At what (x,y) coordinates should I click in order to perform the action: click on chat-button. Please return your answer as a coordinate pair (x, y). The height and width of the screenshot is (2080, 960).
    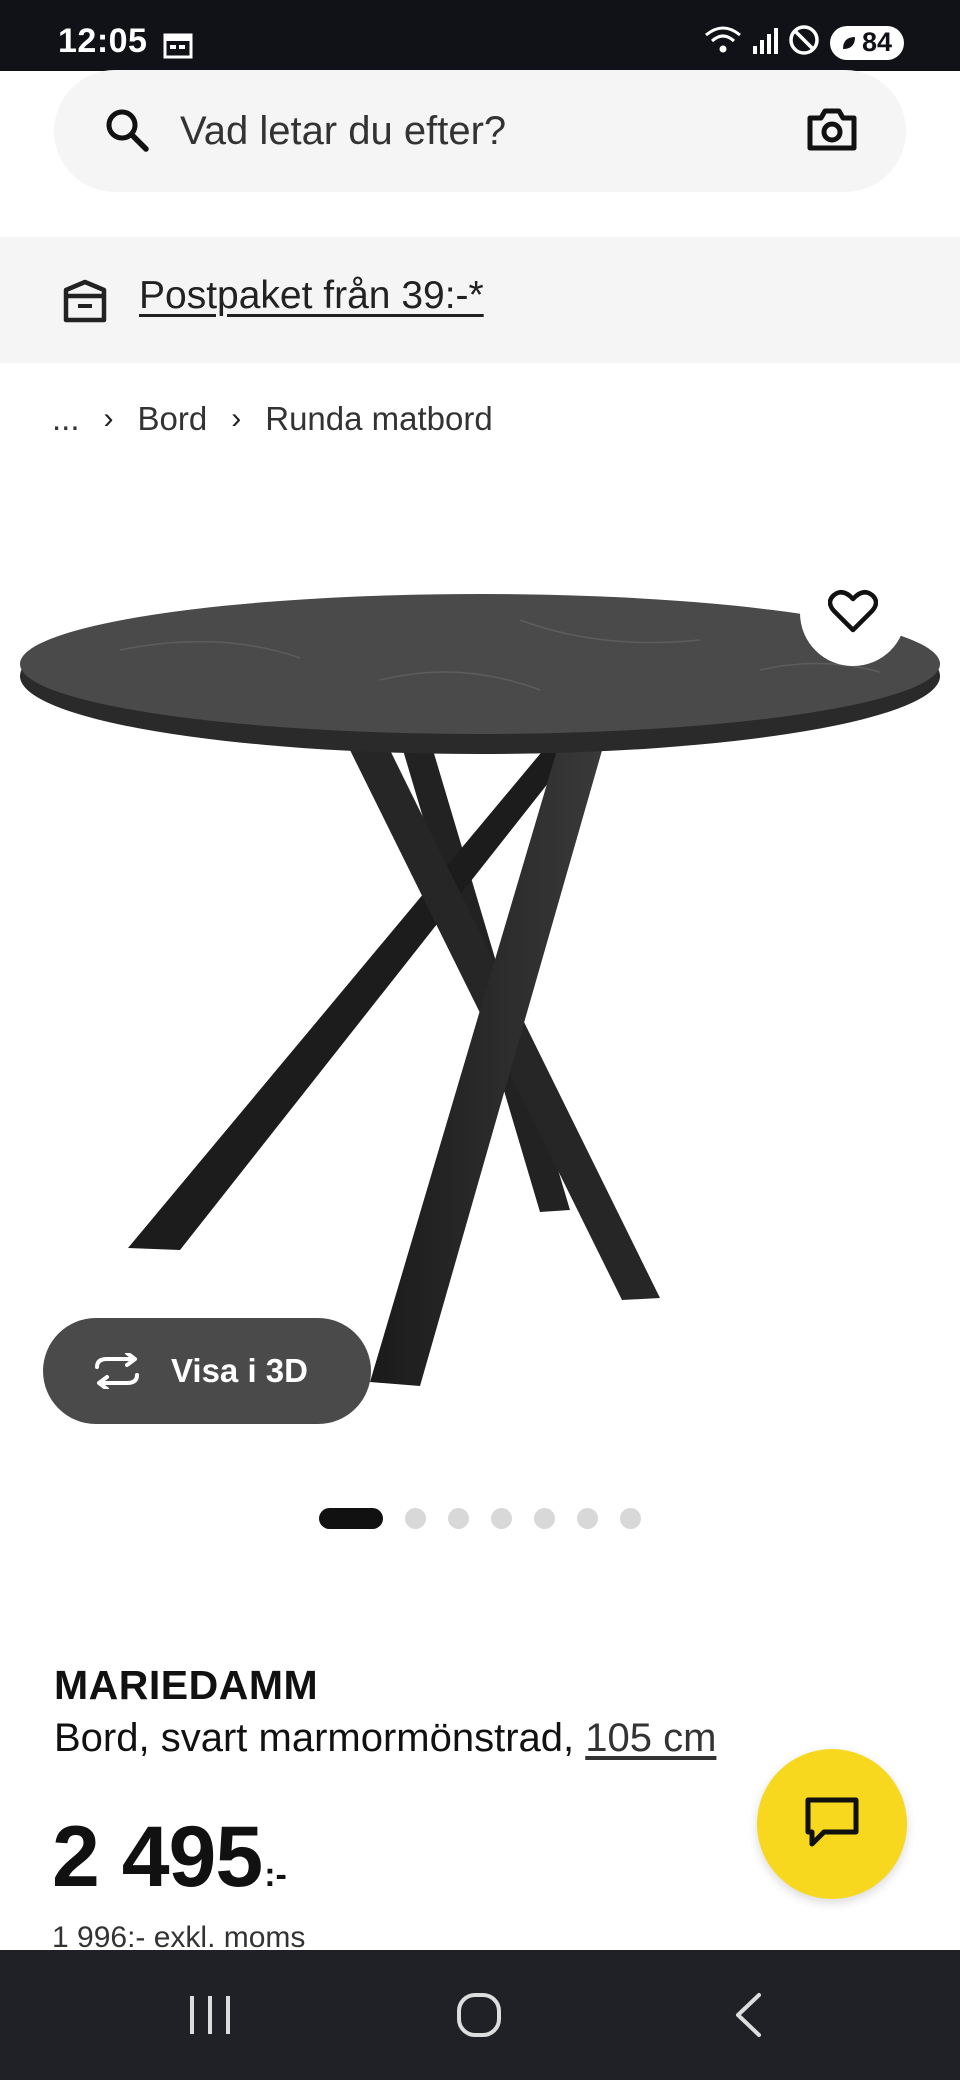
    Looking at the image, I should click on (832, 1824).